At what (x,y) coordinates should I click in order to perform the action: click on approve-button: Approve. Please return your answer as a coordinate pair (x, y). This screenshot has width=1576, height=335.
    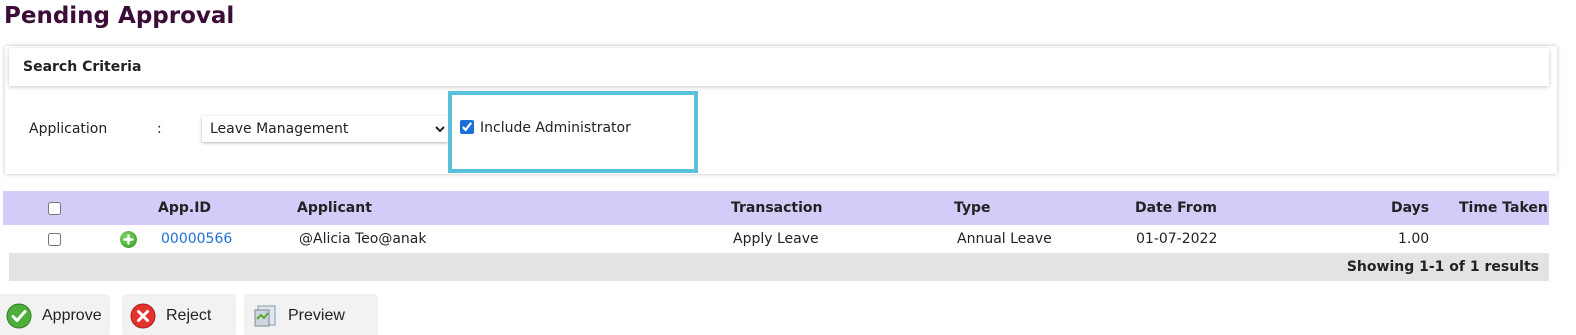
    Looking at the image, I should click on (54, 315).